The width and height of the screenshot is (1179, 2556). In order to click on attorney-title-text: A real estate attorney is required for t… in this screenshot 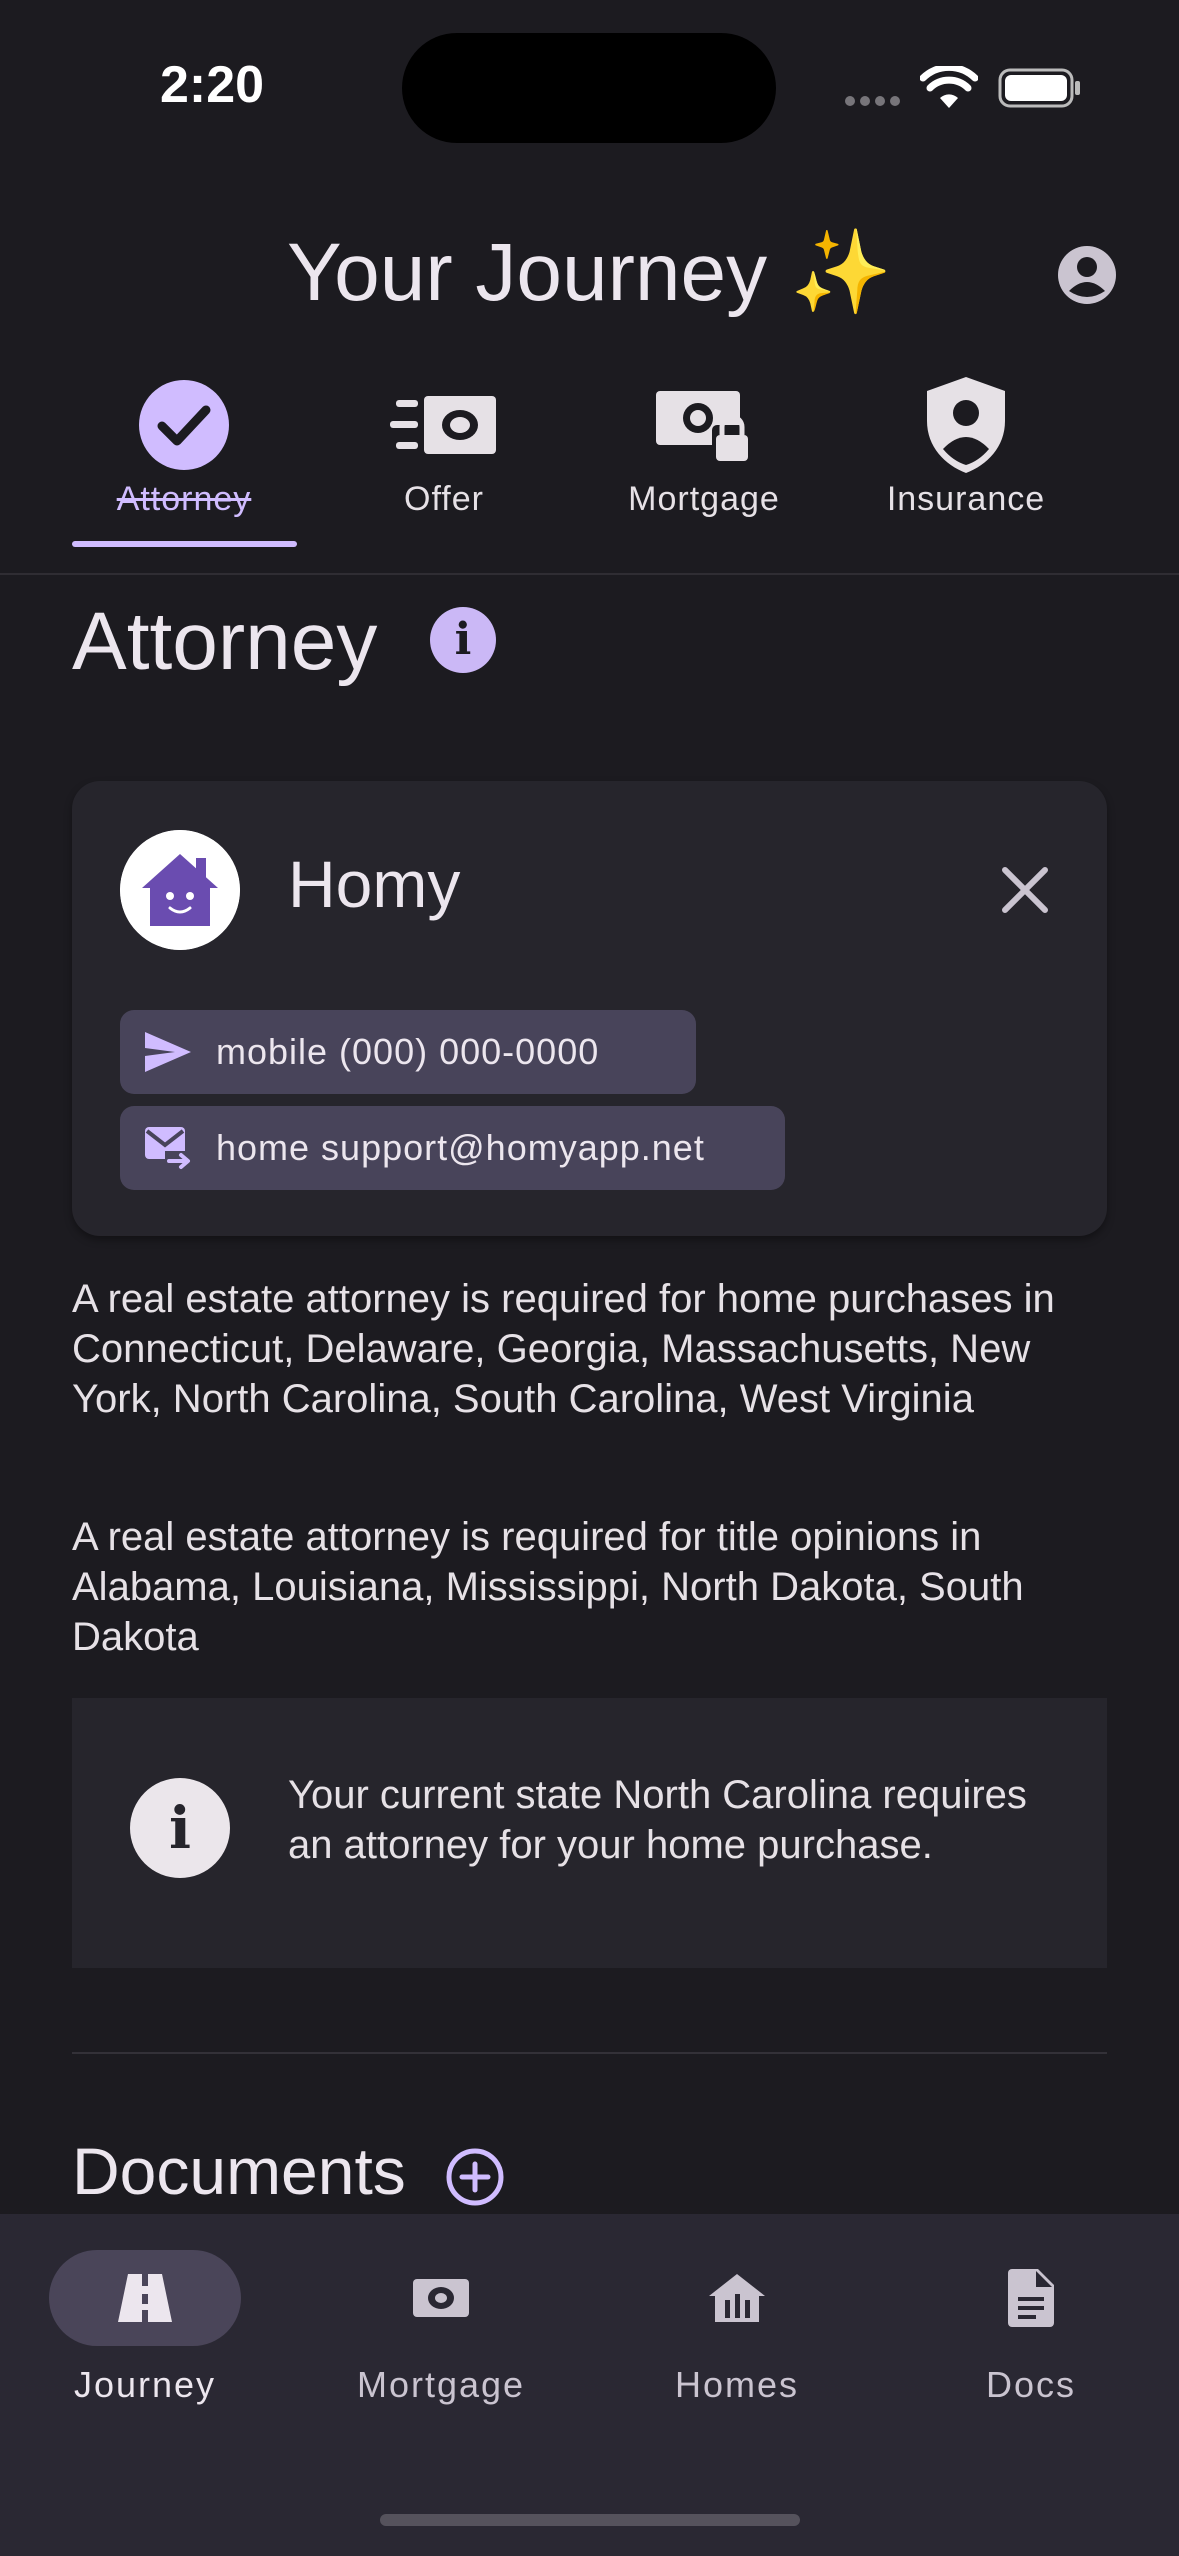, I will do `click(548, 1587)`.